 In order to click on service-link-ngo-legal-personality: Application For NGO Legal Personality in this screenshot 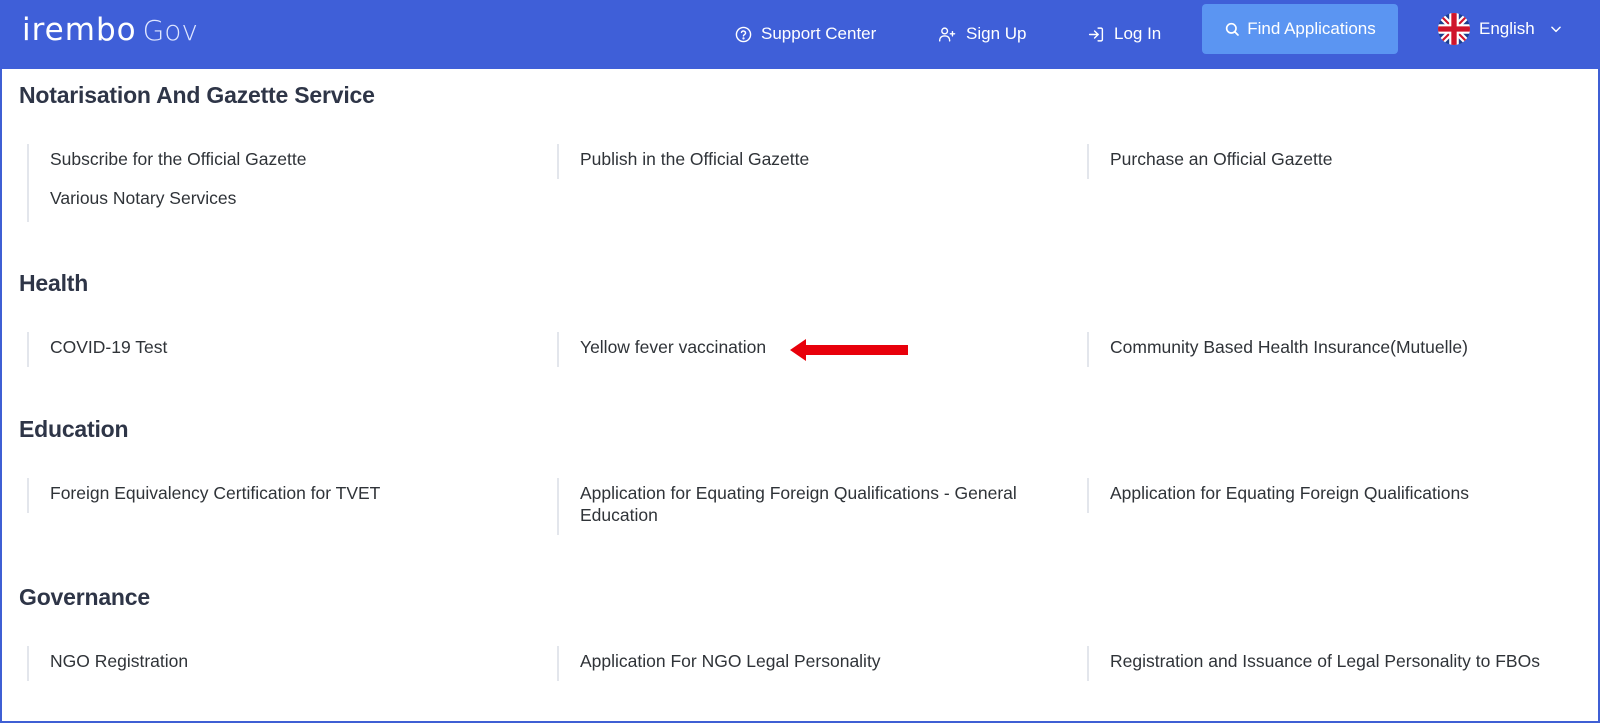, I will do `click(807, 663)`.